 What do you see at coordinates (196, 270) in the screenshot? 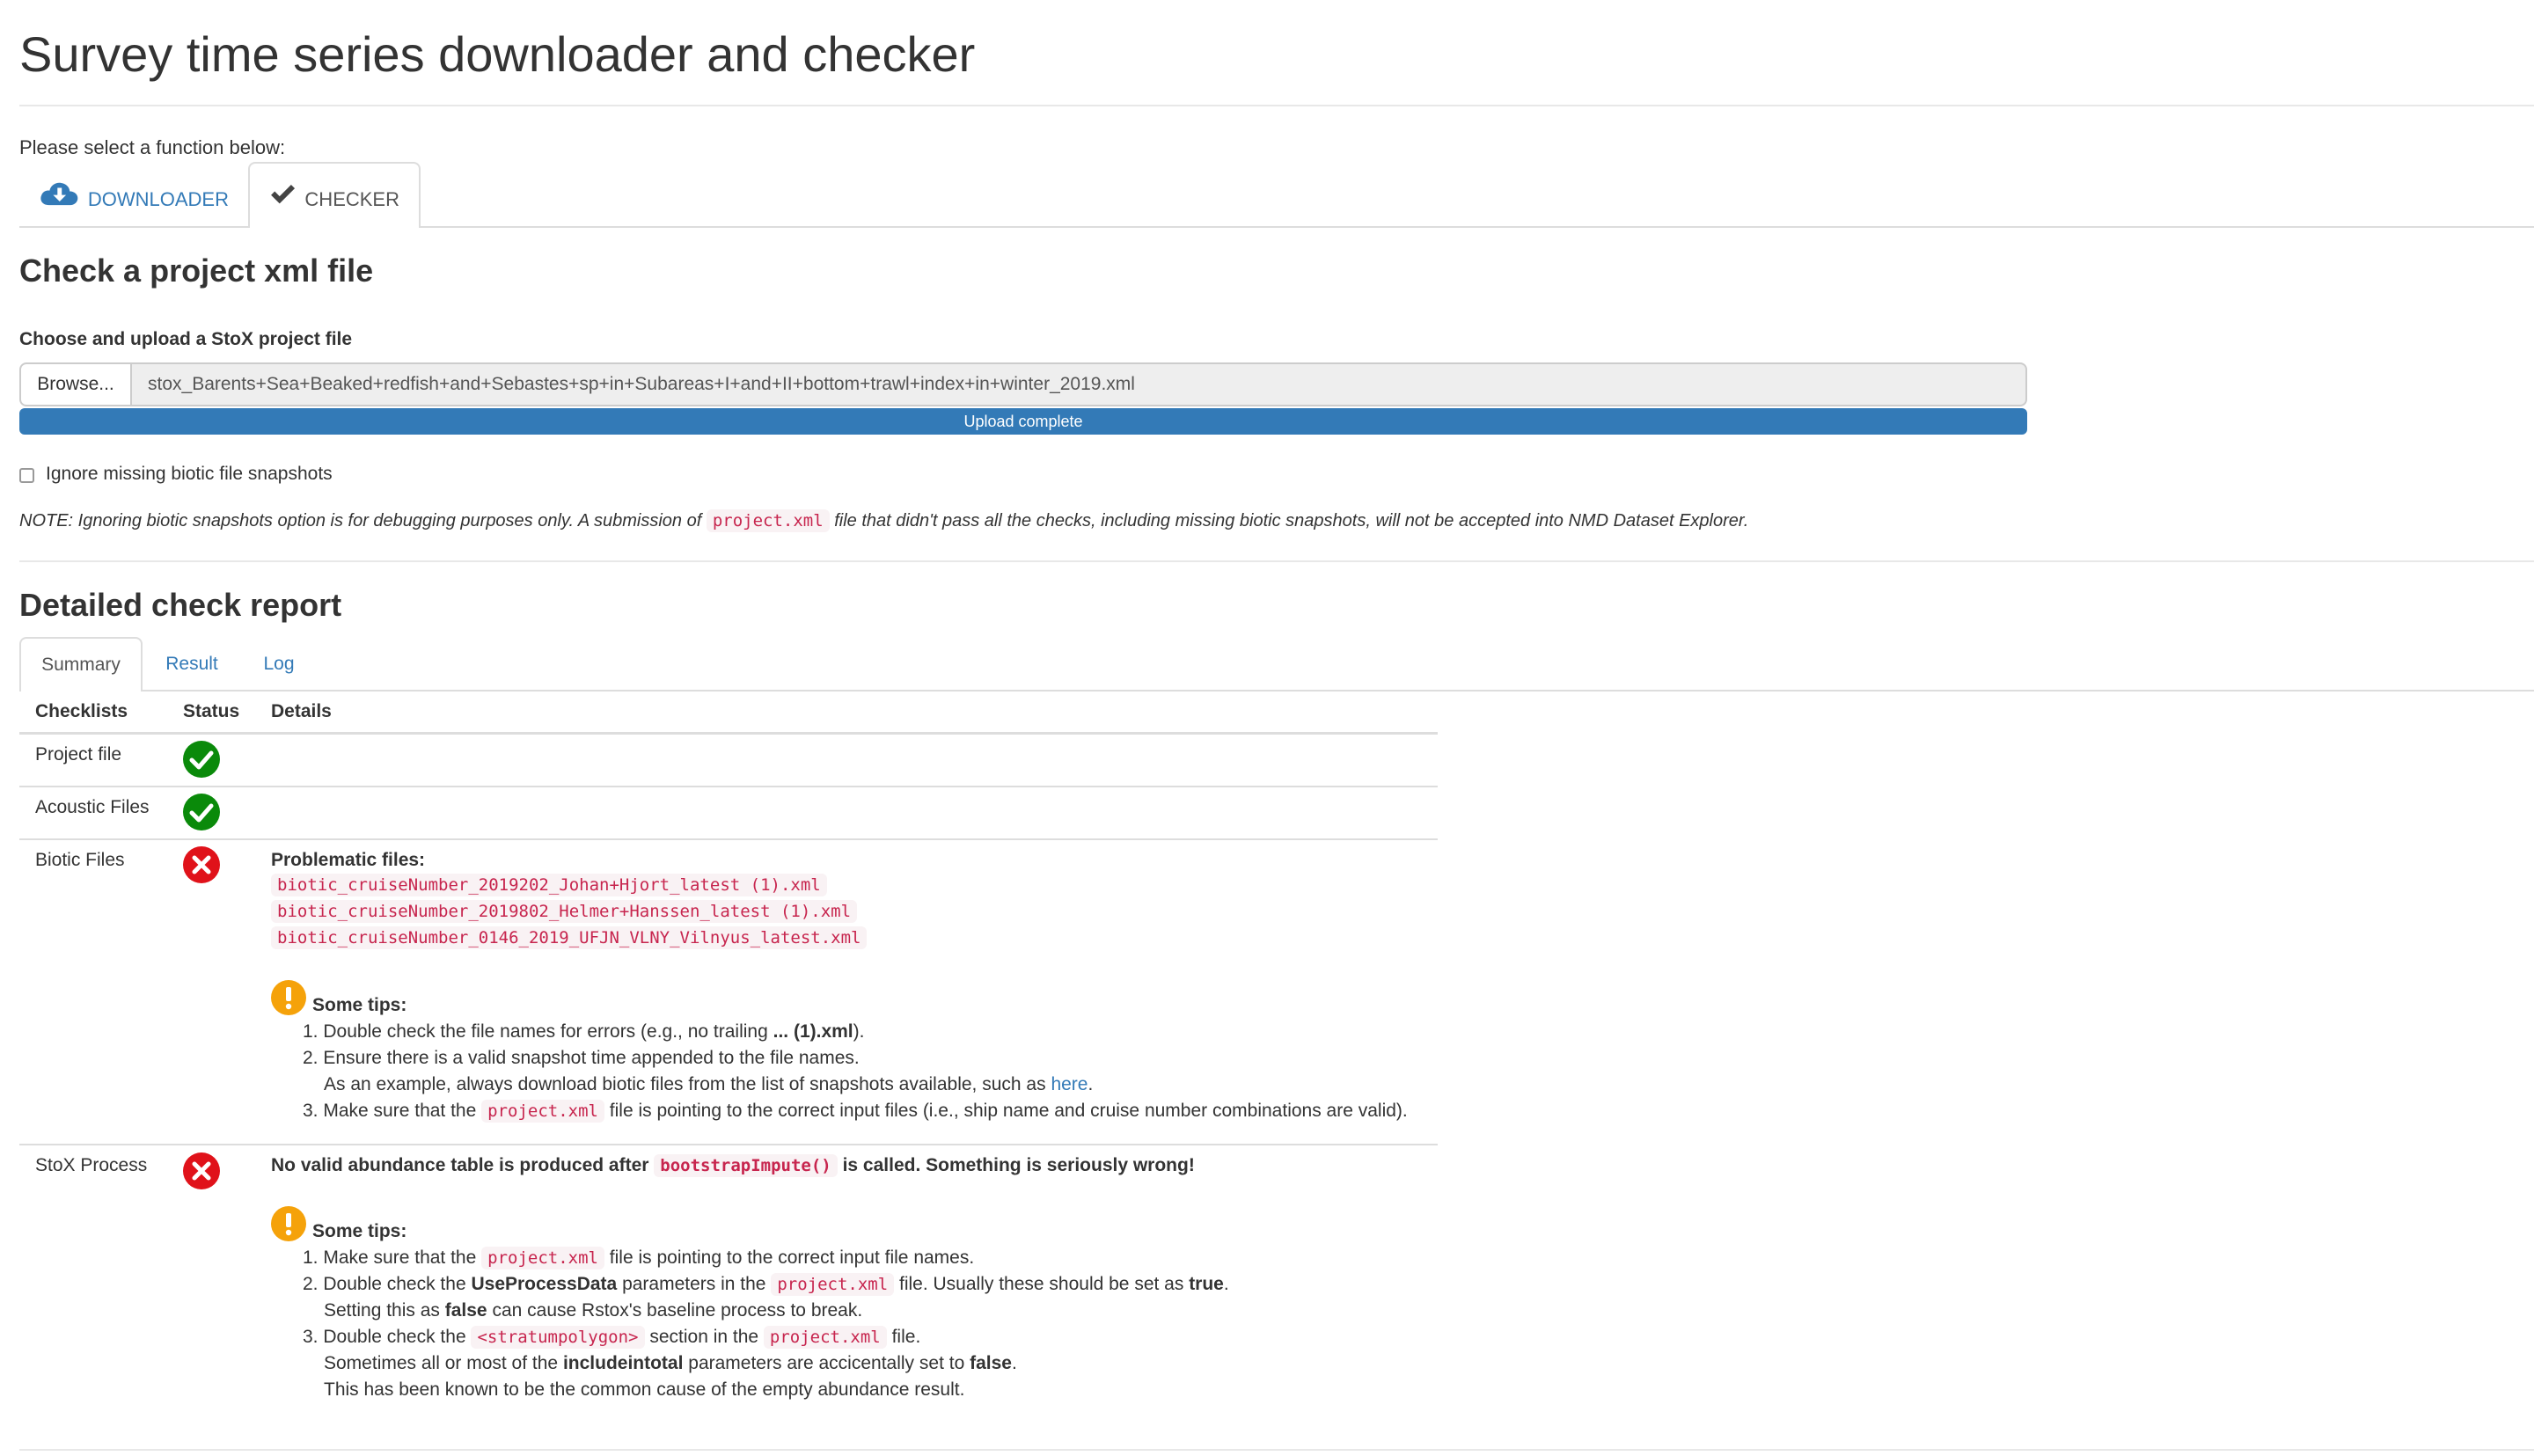
I see `checker-heading: Check a project xml file` at bounding box center [196, 270].